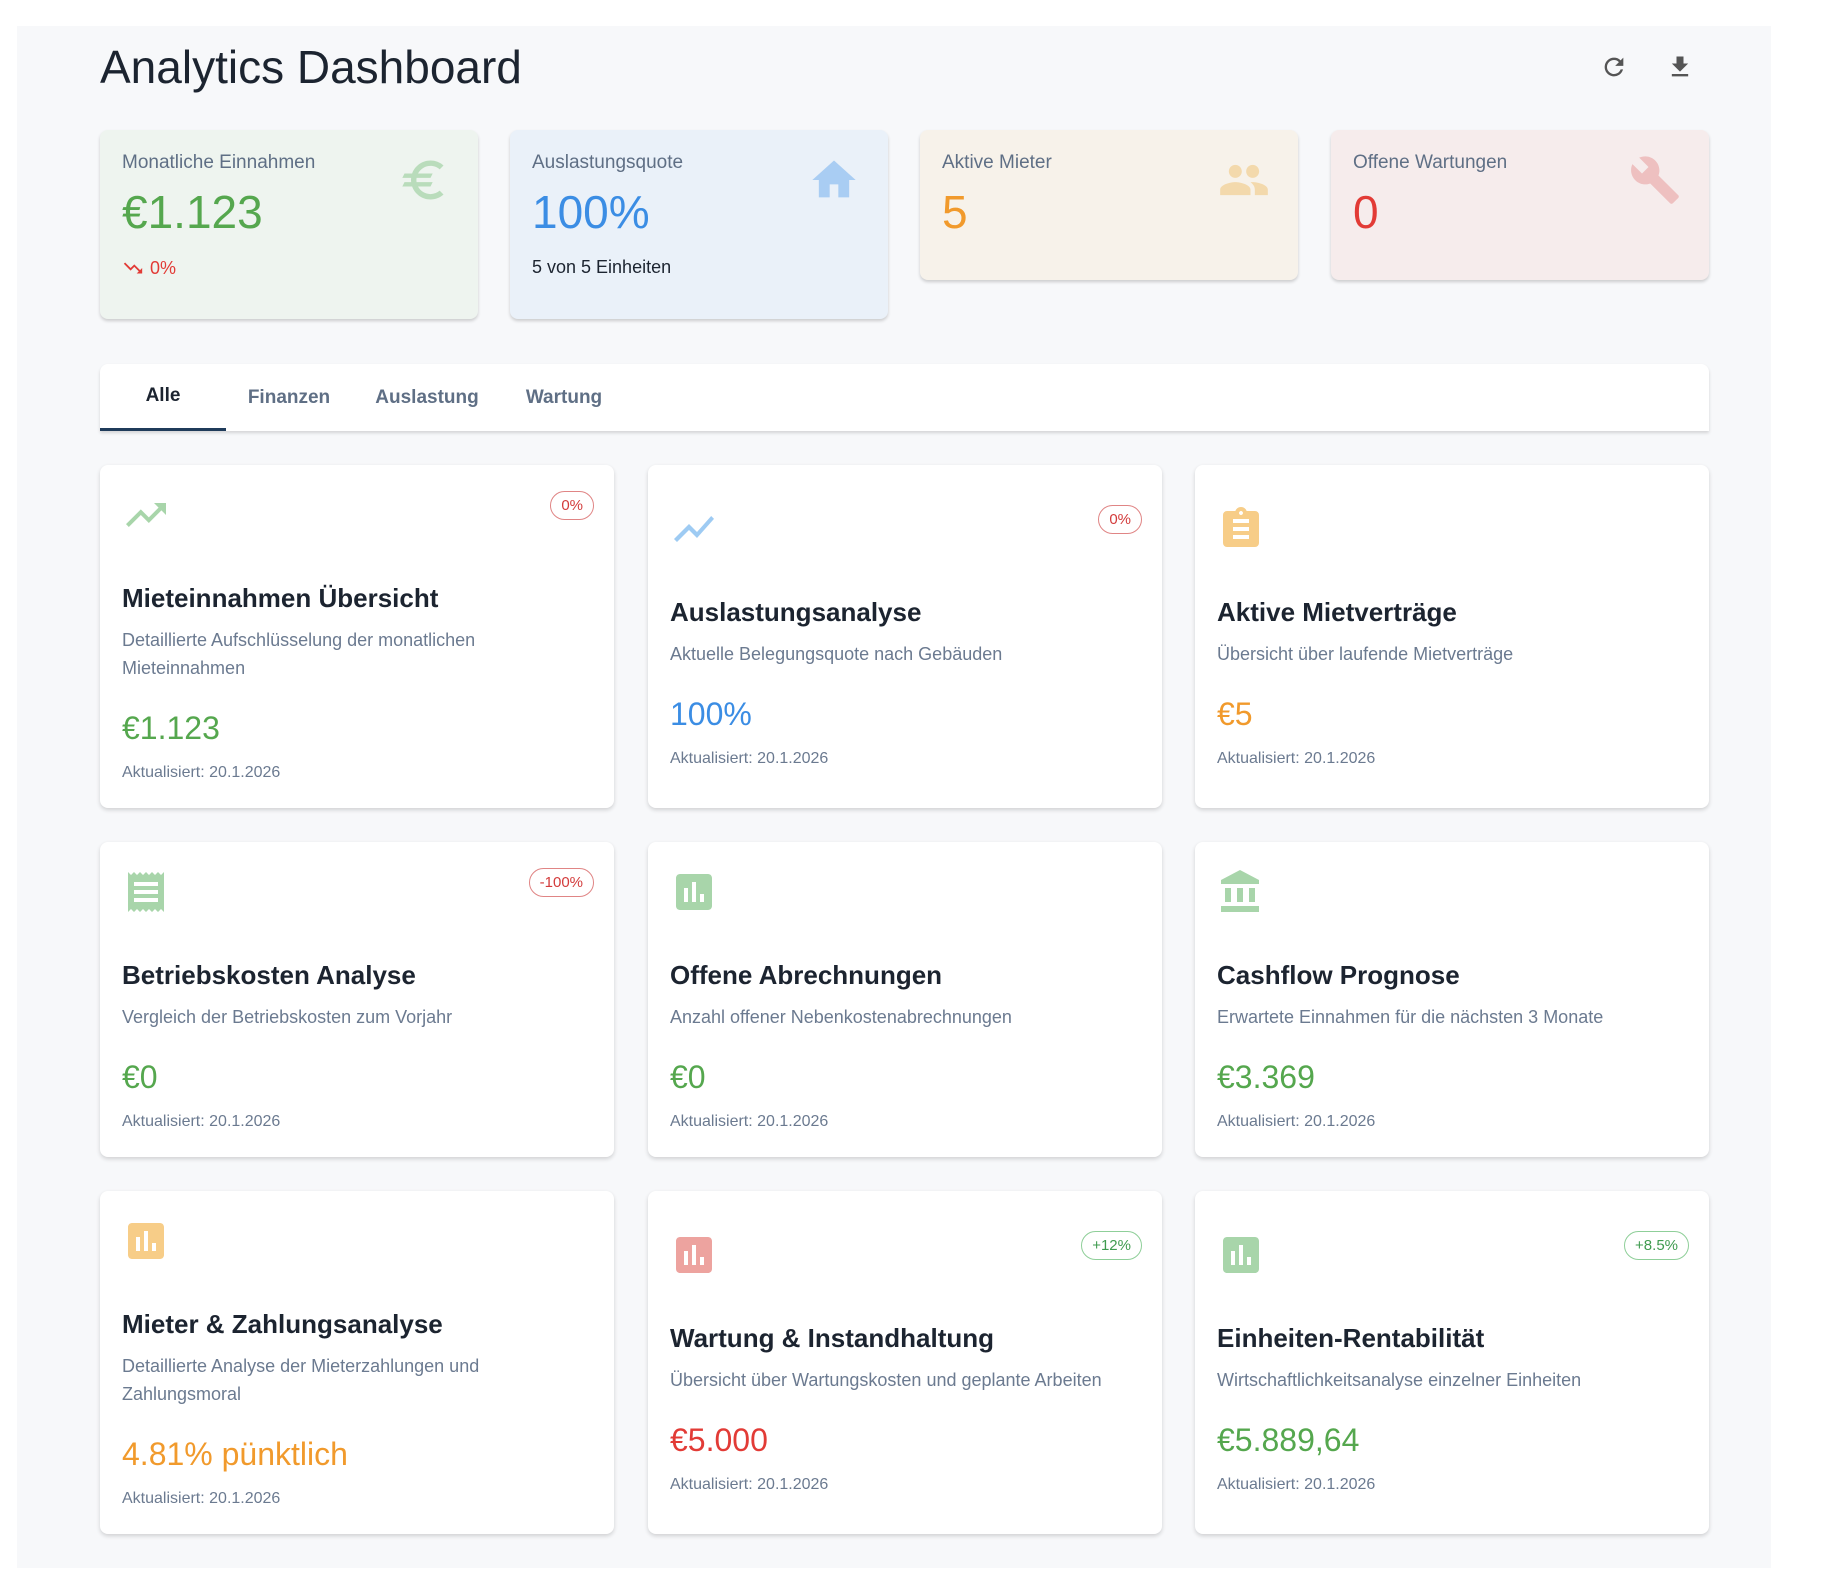  I want to click on stat-value: 100%, so click(591, 212).